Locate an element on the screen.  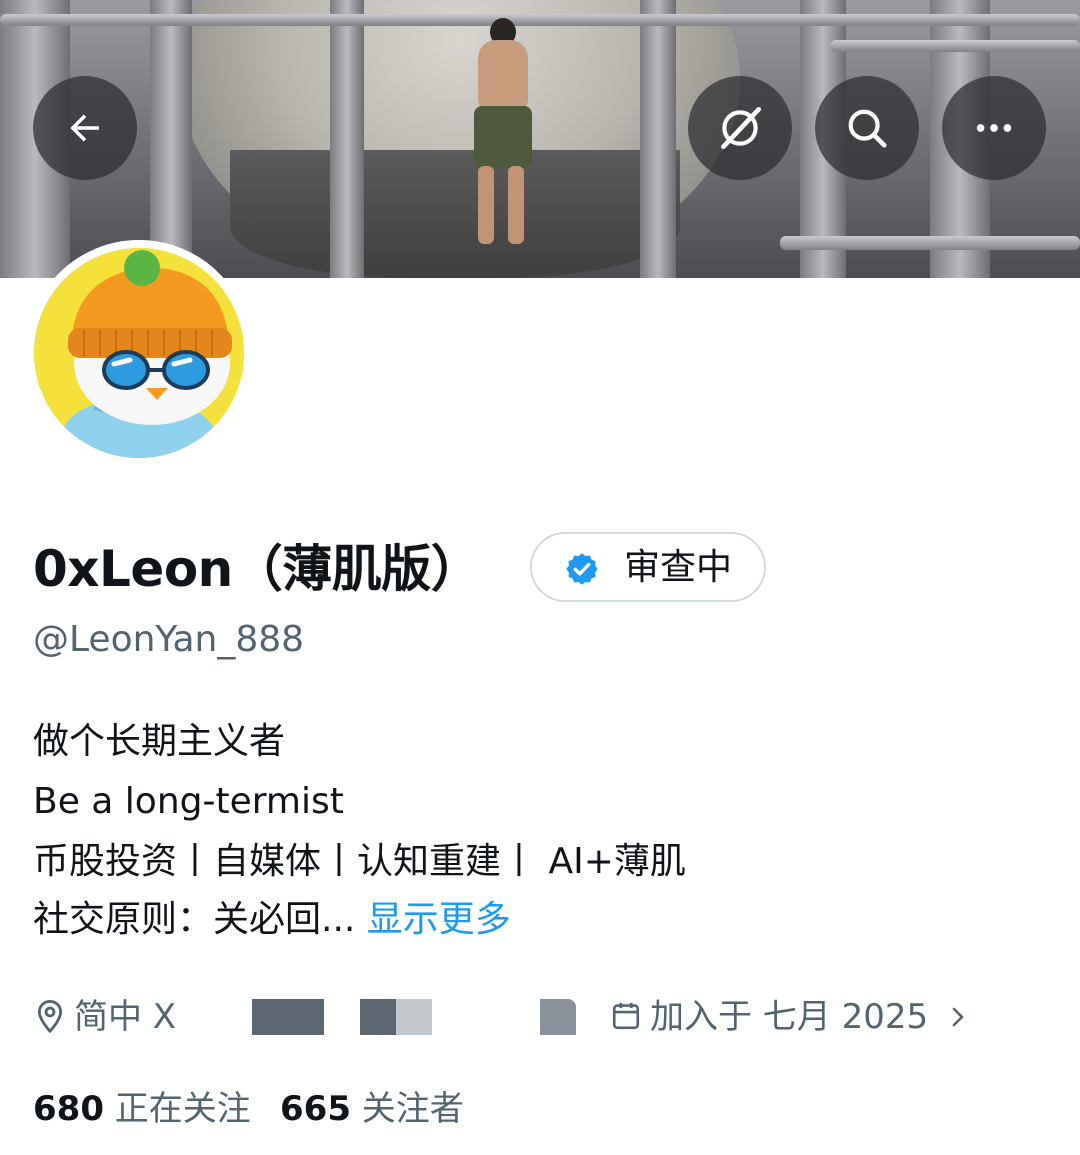
banner-person is located at coordinates (503, 133).